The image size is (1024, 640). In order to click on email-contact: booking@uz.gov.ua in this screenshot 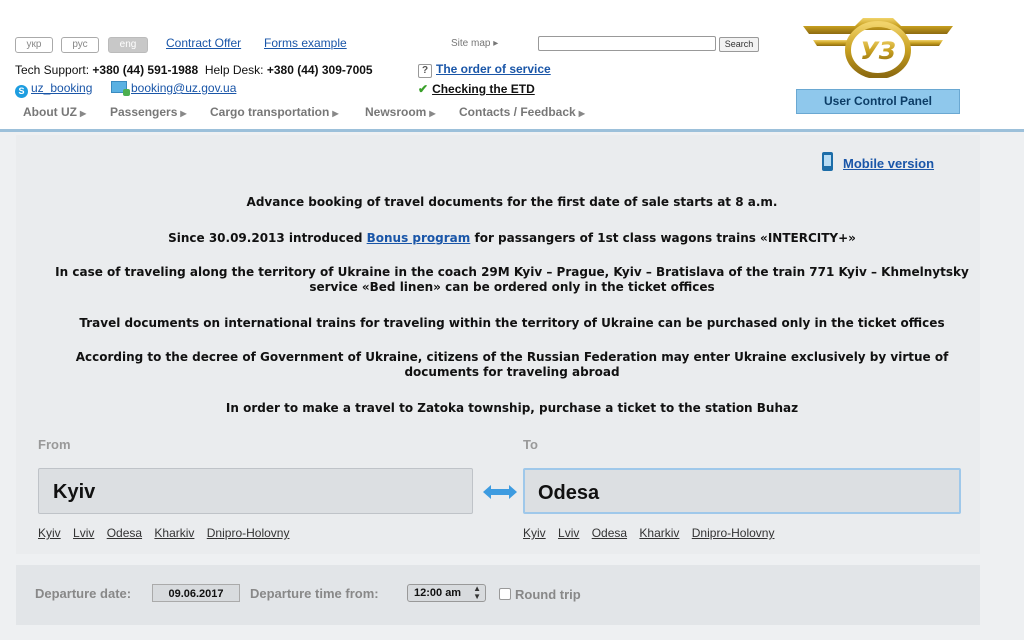, I will do `click(173, 88)`.